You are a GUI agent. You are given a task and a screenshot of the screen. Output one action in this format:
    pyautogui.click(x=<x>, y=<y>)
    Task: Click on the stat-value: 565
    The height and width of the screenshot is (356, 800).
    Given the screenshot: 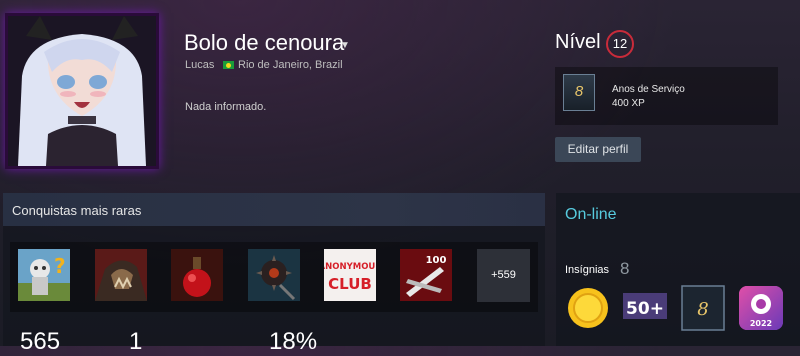 What is the action you would take?
    pyautogui.click(x=40, y=341)
    